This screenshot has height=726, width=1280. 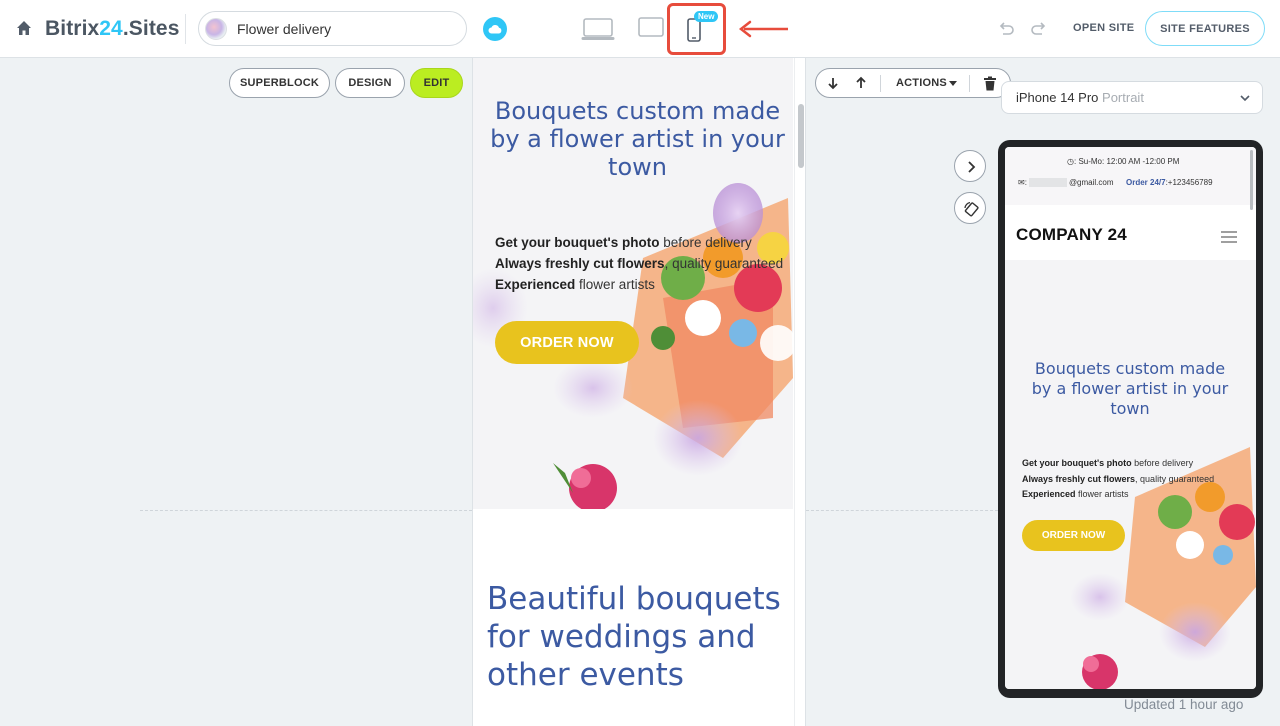 I want to click on tablet-icon, so click(x=651, y=27).